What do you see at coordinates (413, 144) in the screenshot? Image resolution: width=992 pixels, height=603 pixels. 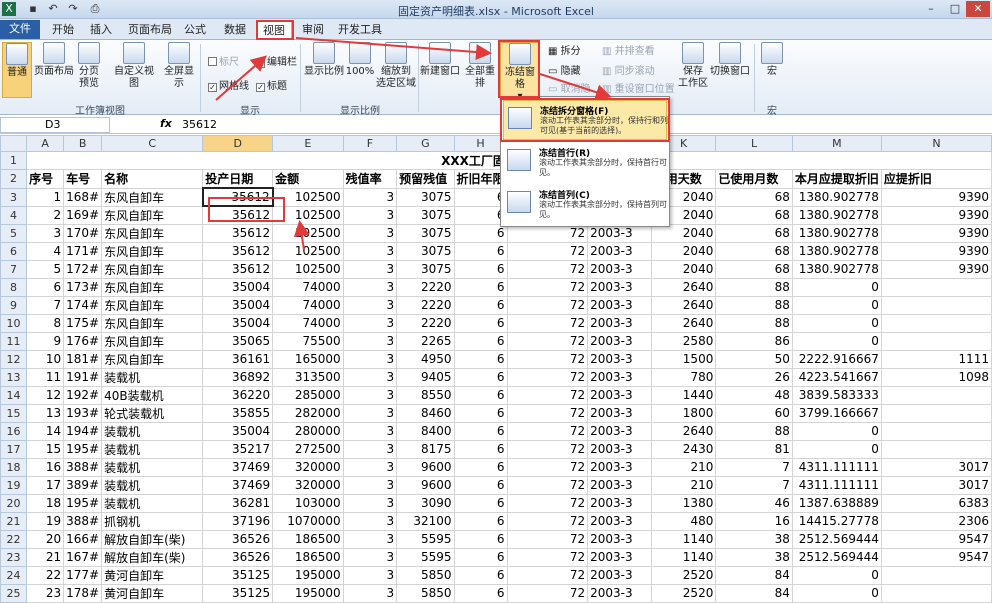 I see `annotation-arrows` at bounding box center [413, 144].